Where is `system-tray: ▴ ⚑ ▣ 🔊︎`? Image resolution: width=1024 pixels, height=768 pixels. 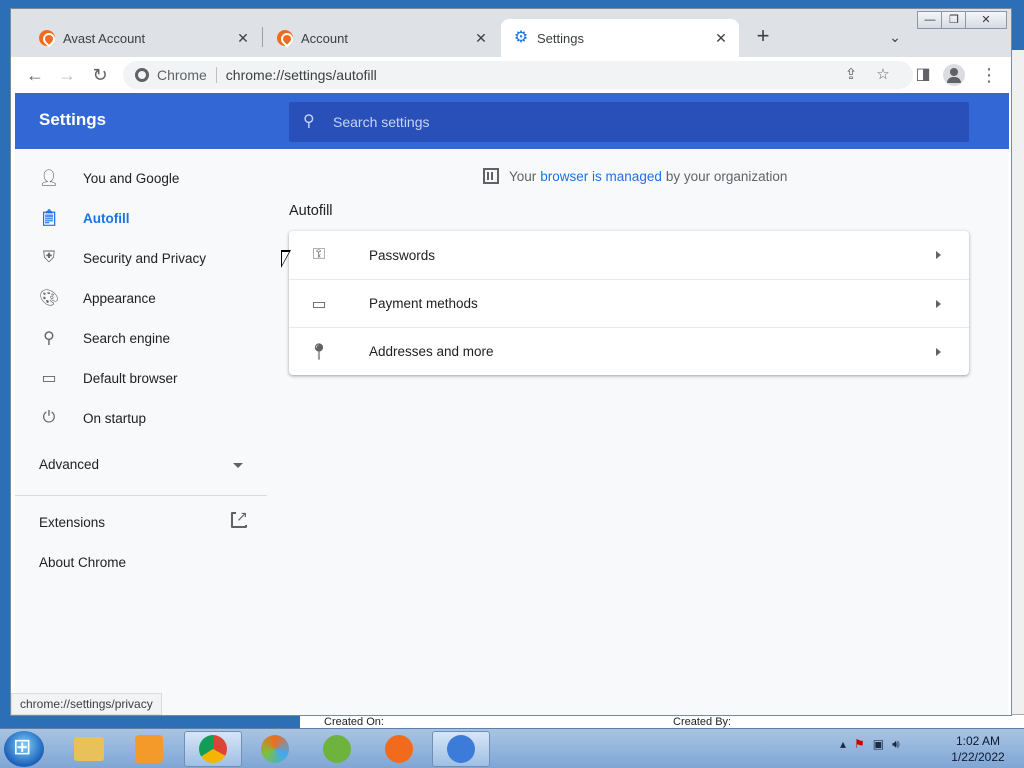
system-tray: ▴ ⚑ ▣ 🔊︎ is located at coordinates (870, 744).